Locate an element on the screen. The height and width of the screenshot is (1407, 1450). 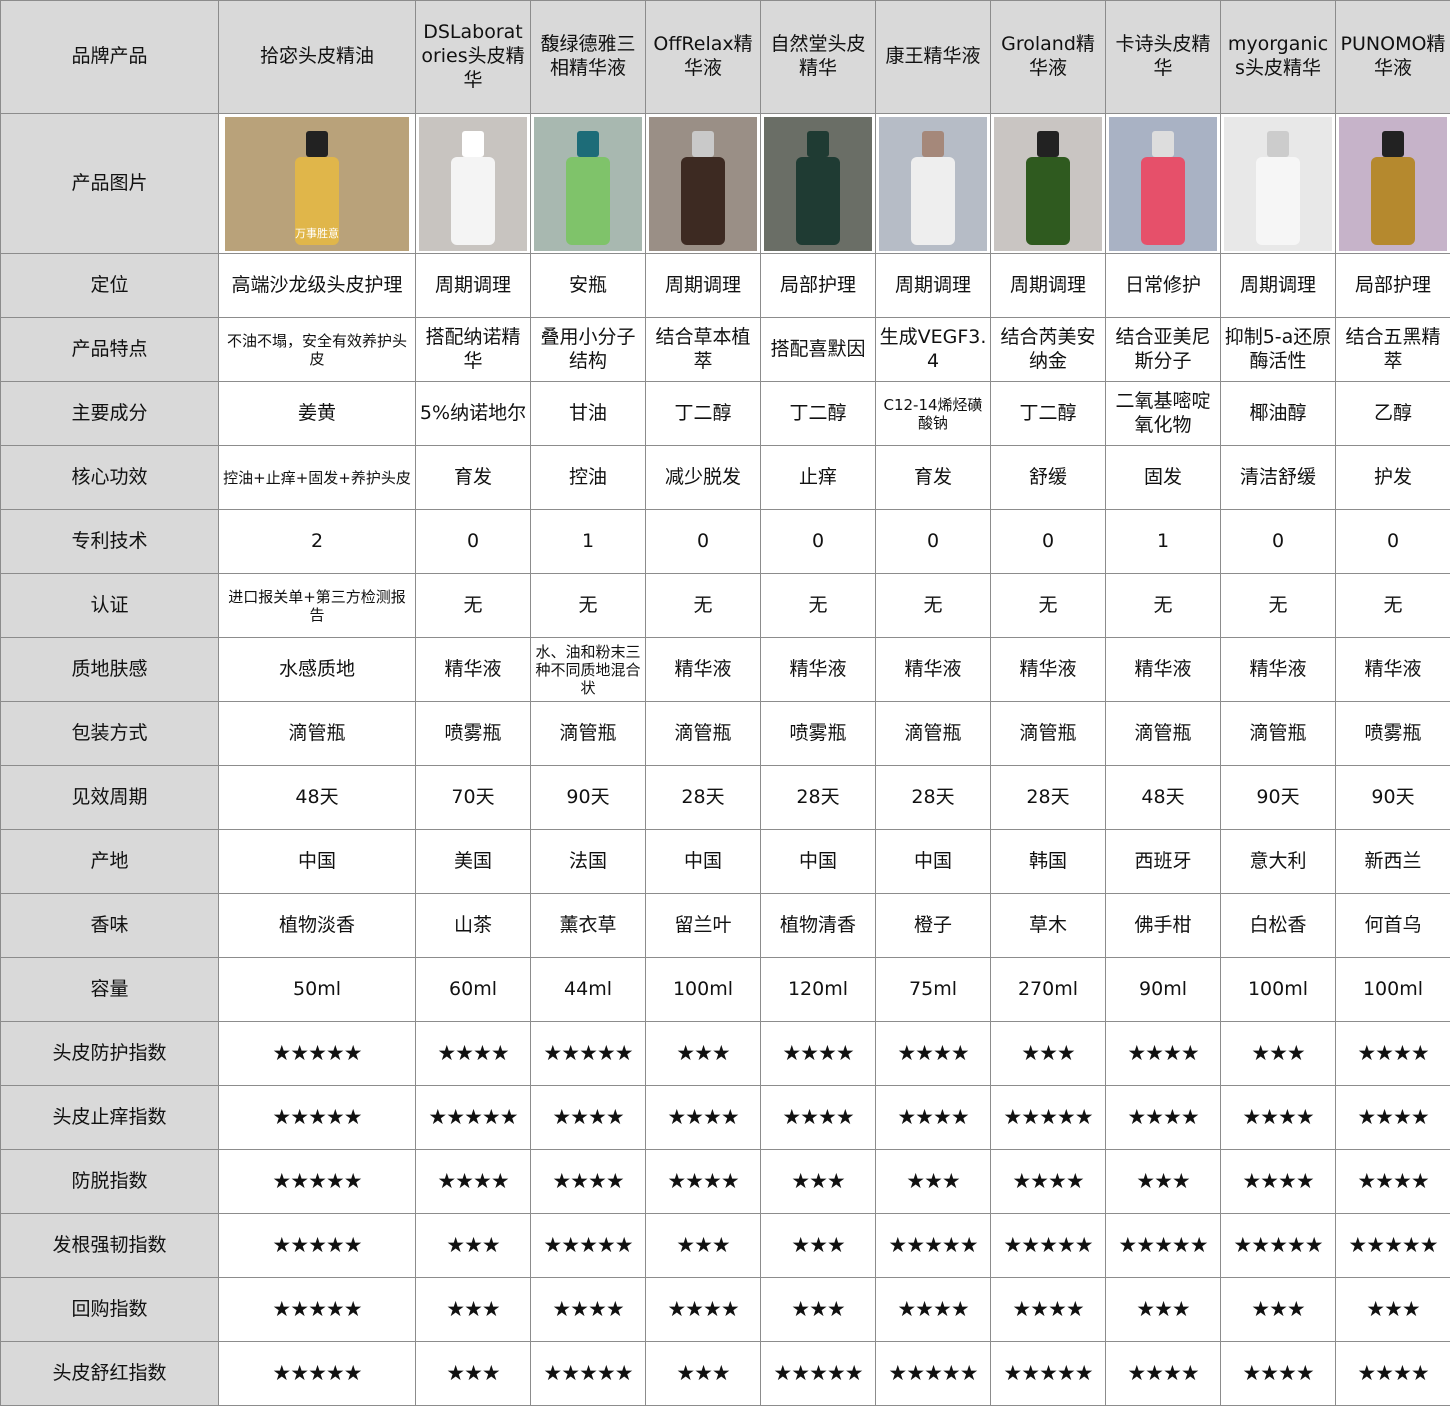
row-label: 香味 is located at coordinates (109, 925).